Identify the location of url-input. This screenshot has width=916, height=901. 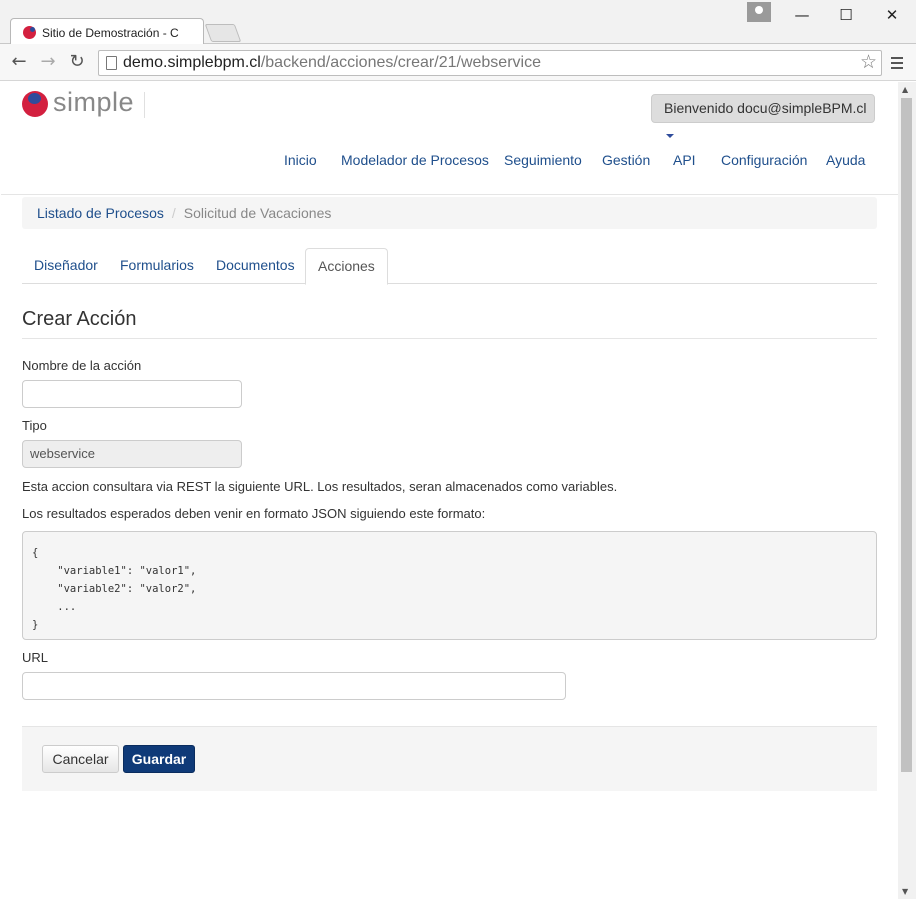
(294, 686).